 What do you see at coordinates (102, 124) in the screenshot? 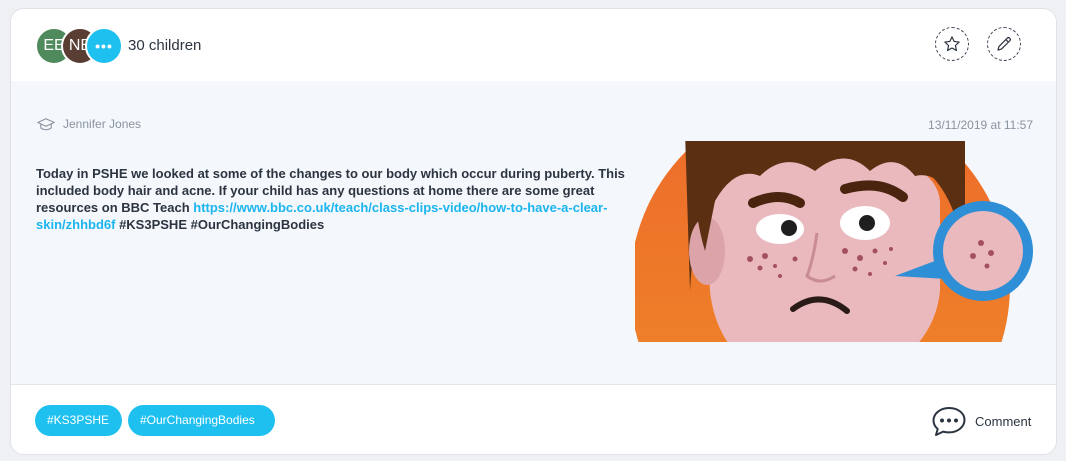
I see `author-name: Jennifer Jones` at bounding box center [102, 124].